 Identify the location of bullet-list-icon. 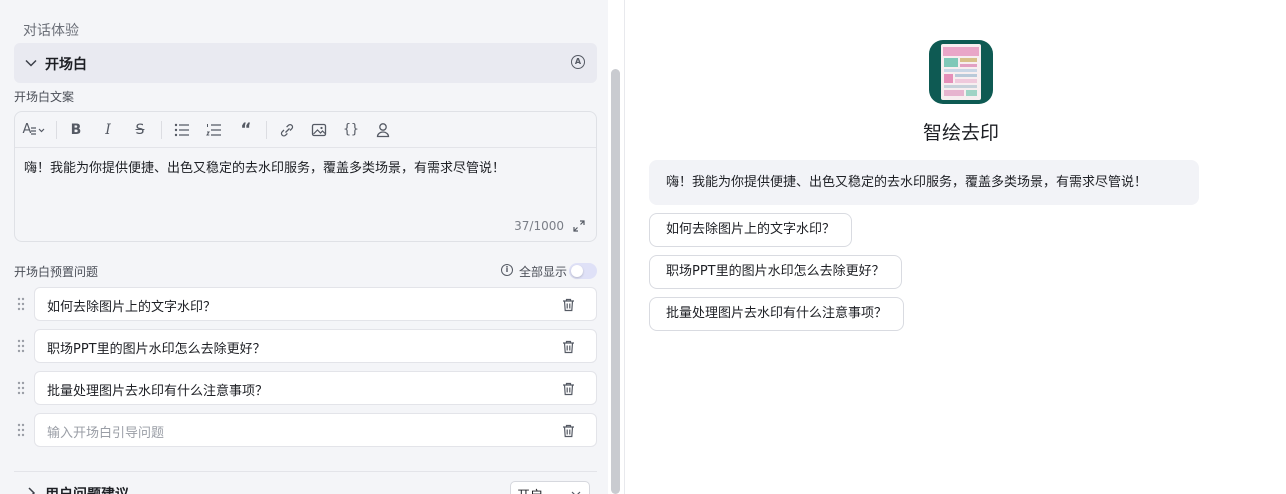
(182, 130).